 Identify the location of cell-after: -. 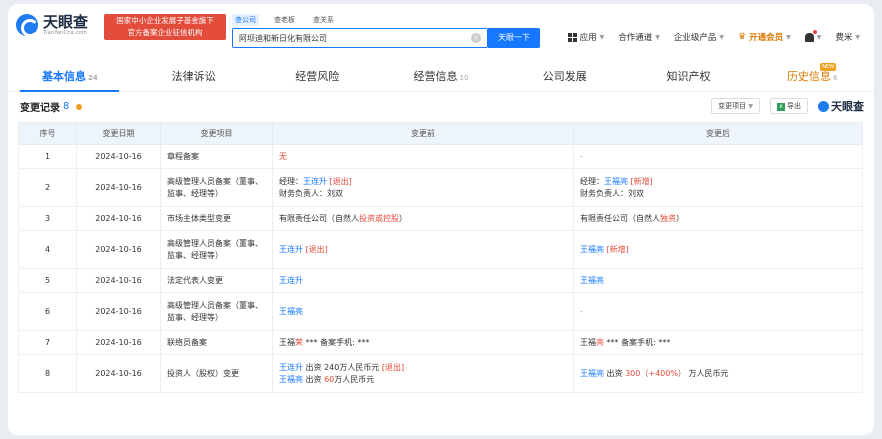
(718, 311).